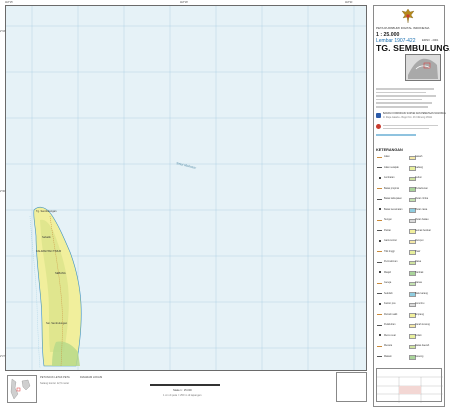 The image size is (450, 411). What do you see at coordinates (409, 357) in the screenshot?
I see `legend-row: Makam Gosong` at bounding box center [409, 357].